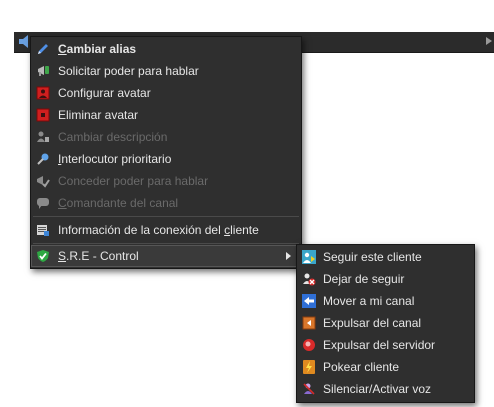 Image resolution: width=494 pixels, height=407 pixels. Describe the element at coordinates (372, 323) in the screenshot. I see `submenu-item-label: Expulsar del canal` at that location.